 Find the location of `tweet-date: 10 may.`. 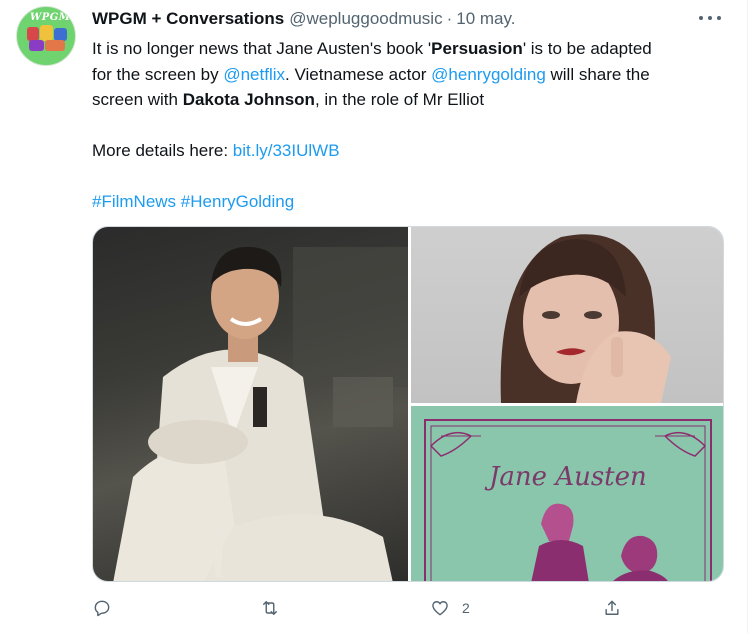

tweet-date: 10 may. is located at coordinates (485, 19).